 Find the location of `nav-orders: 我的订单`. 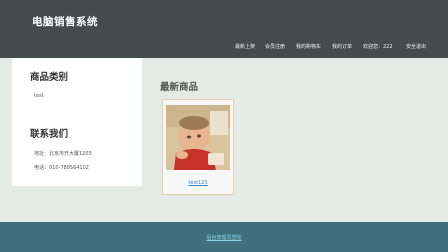

nav-orders: 我的订单 is located at coordinates (342, 46).